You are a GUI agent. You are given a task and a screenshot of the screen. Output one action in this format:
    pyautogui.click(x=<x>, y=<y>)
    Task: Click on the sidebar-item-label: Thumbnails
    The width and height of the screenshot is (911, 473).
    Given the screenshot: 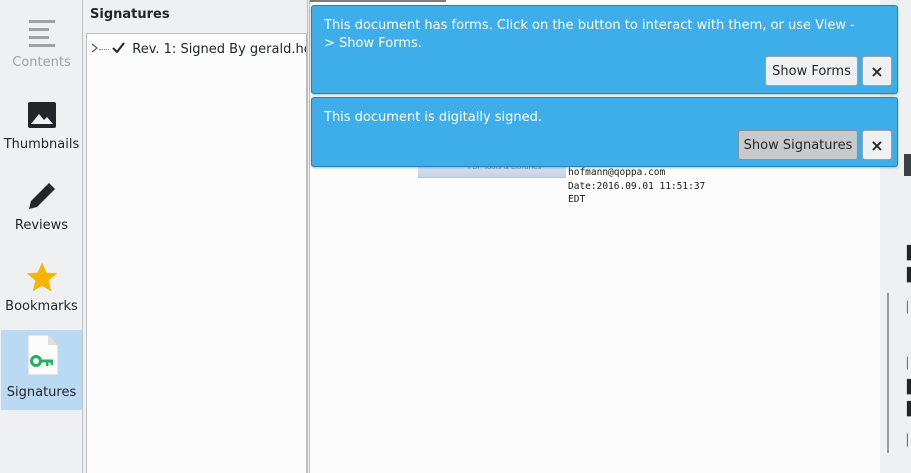 What is the action you would take?
    pyautogui.click(x=41, y=144)
    